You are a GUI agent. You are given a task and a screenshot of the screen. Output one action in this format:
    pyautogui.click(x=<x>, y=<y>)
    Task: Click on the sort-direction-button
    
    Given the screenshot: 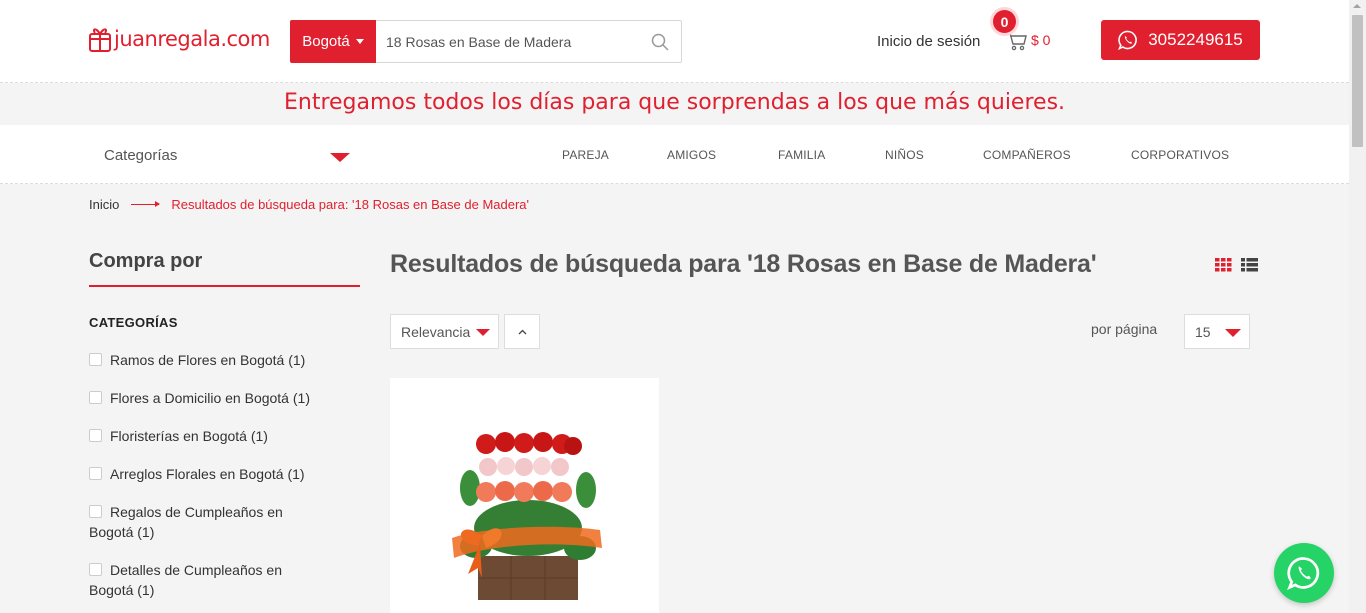 What is the action you would take?
    pyautogui.click(x=522, y=331)
    